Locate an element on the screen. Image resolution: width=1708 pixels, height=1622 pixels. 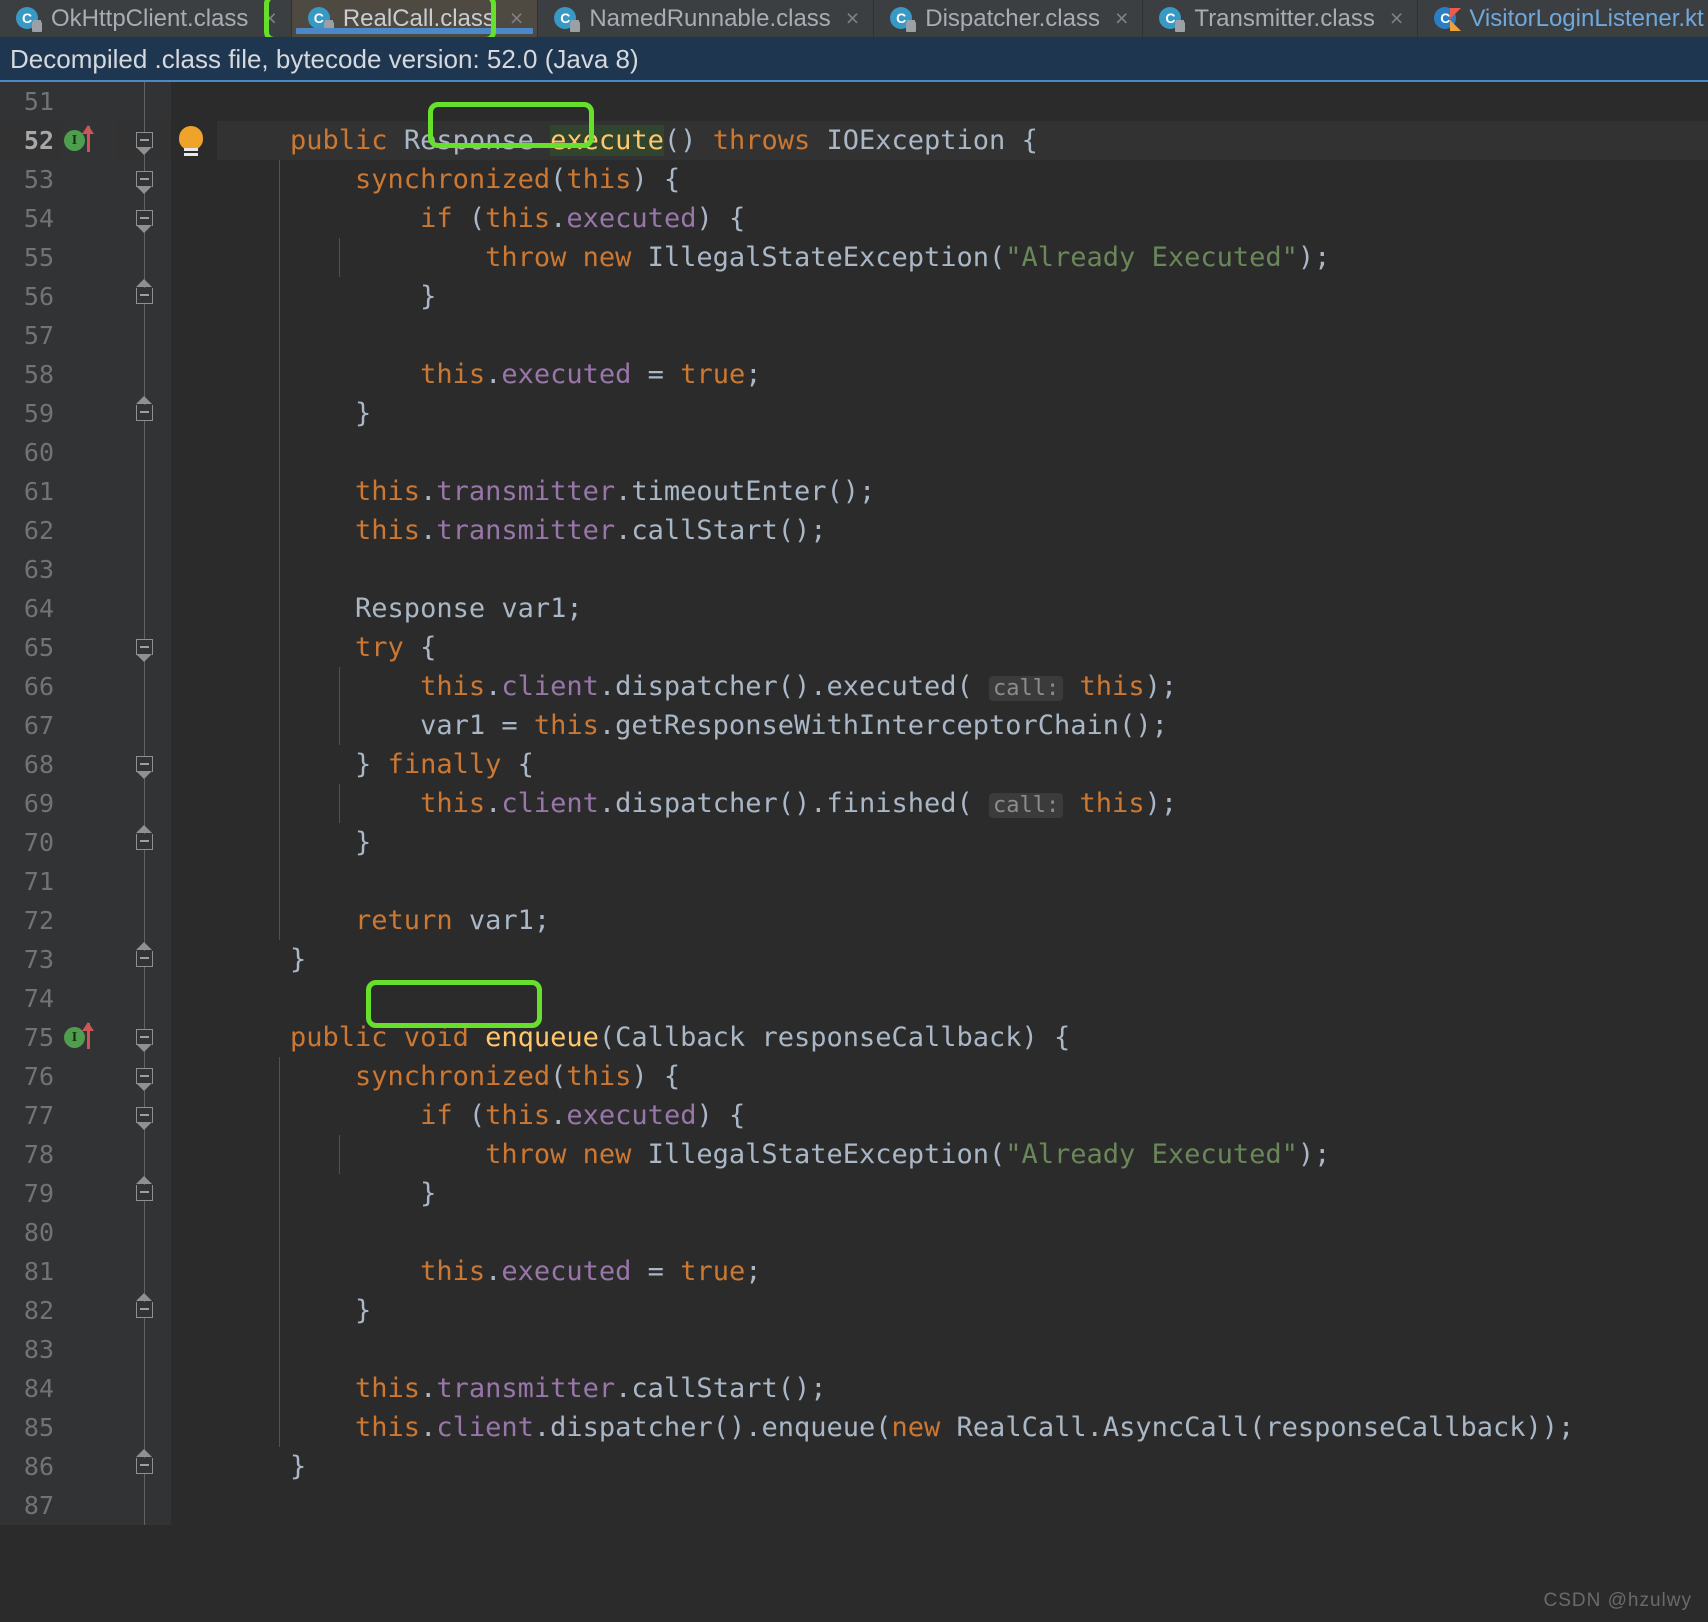
tab-dispatcher: C Dispatcher.class × is located at coordinates (1009, 18).